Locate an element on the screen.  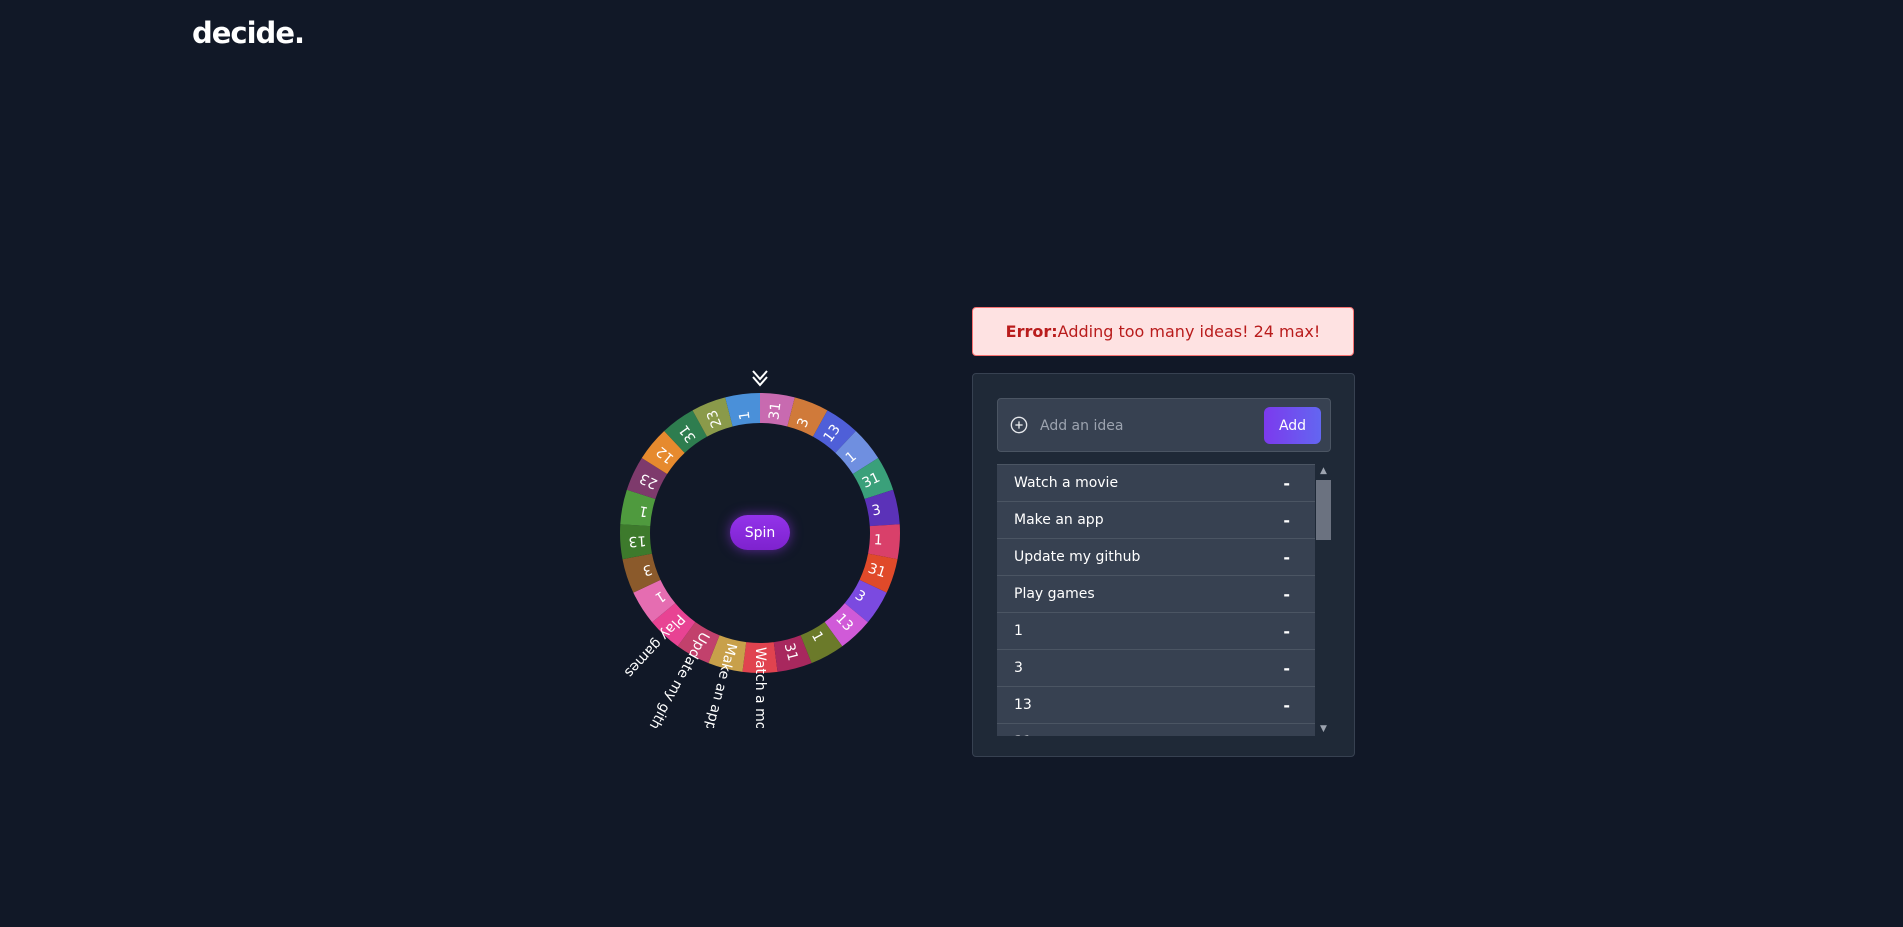
list-item: 3- is located at coordinates (1156, 668).